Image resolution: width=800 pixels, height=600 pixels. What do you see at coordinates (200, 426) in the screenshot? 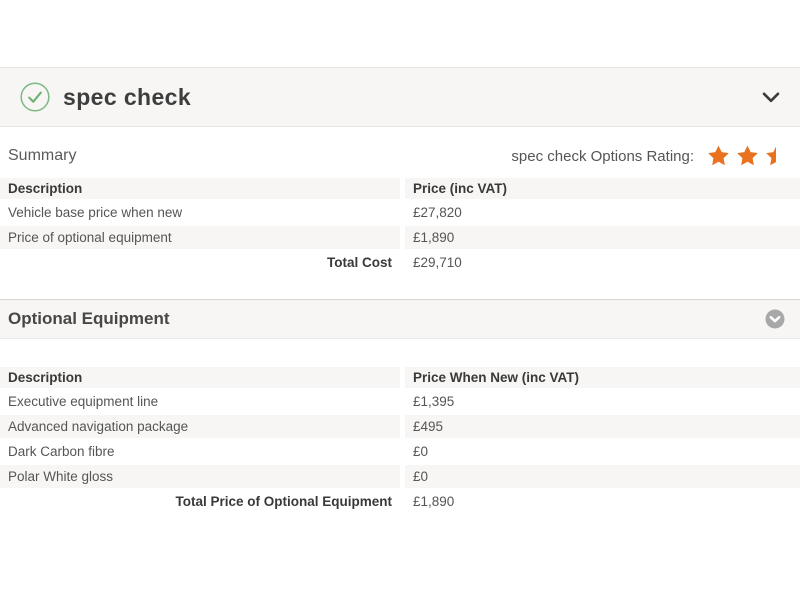
I see `row-description: Advanced navigation package` at bounding box center [200, 426].